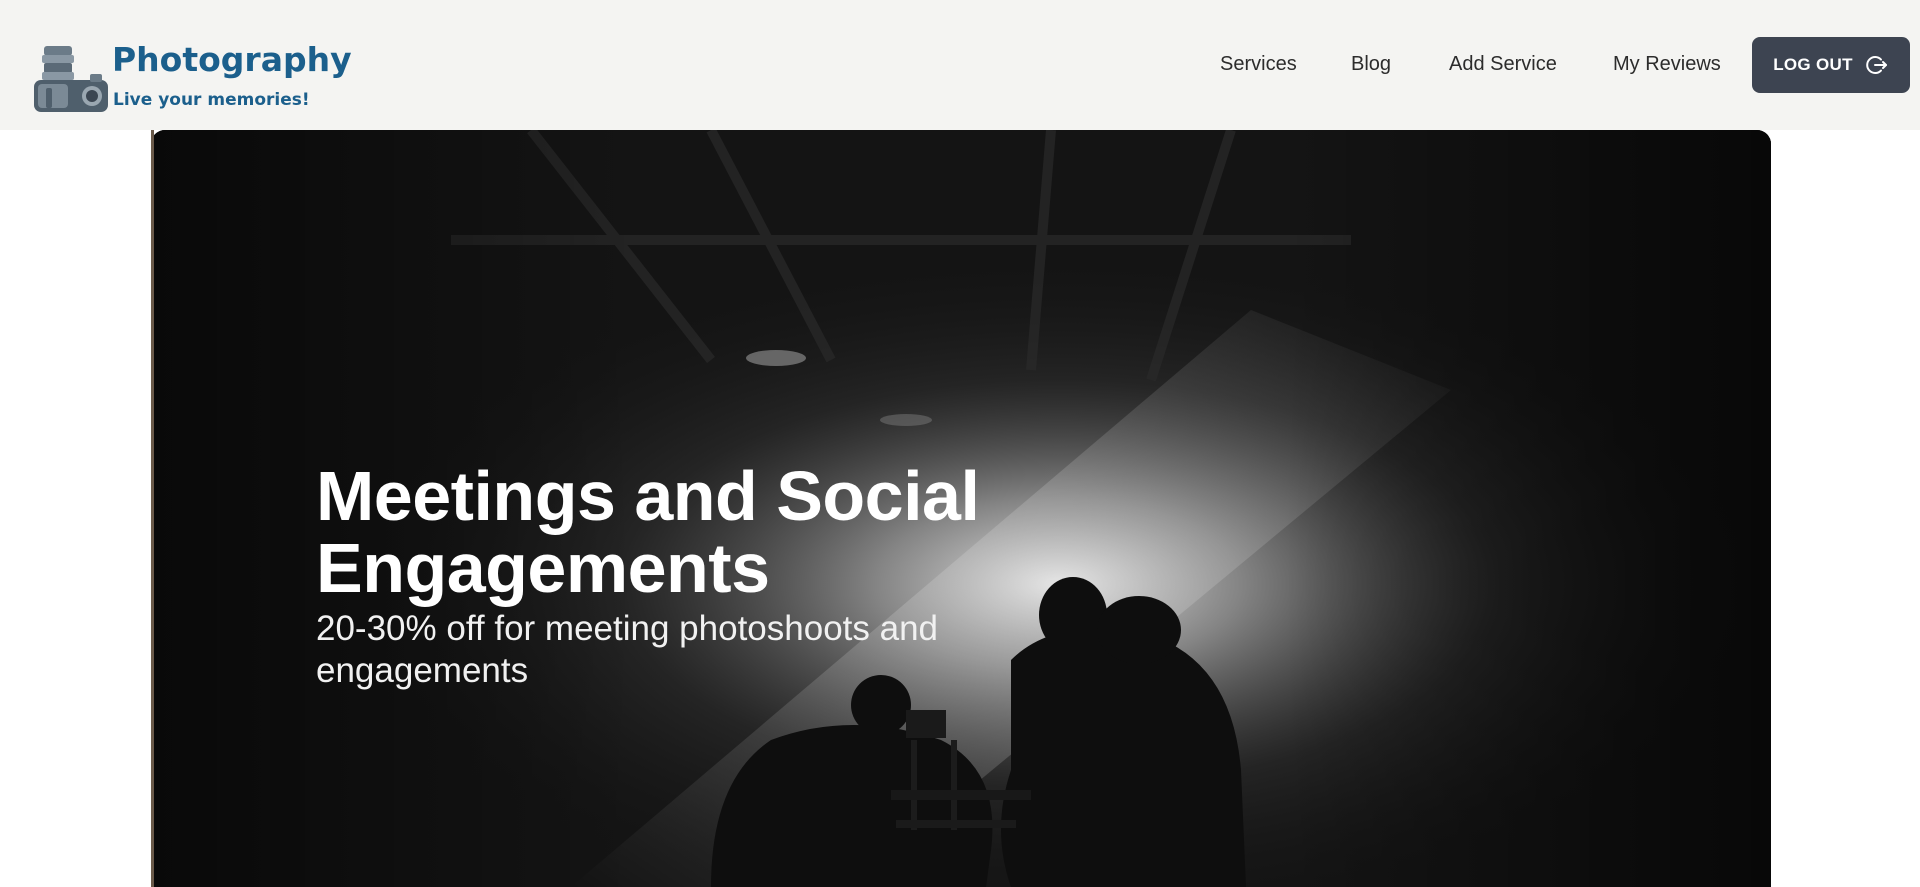 This screenshot has width=1920, height=887. I want to click on camera-icon, so click(71, 79).